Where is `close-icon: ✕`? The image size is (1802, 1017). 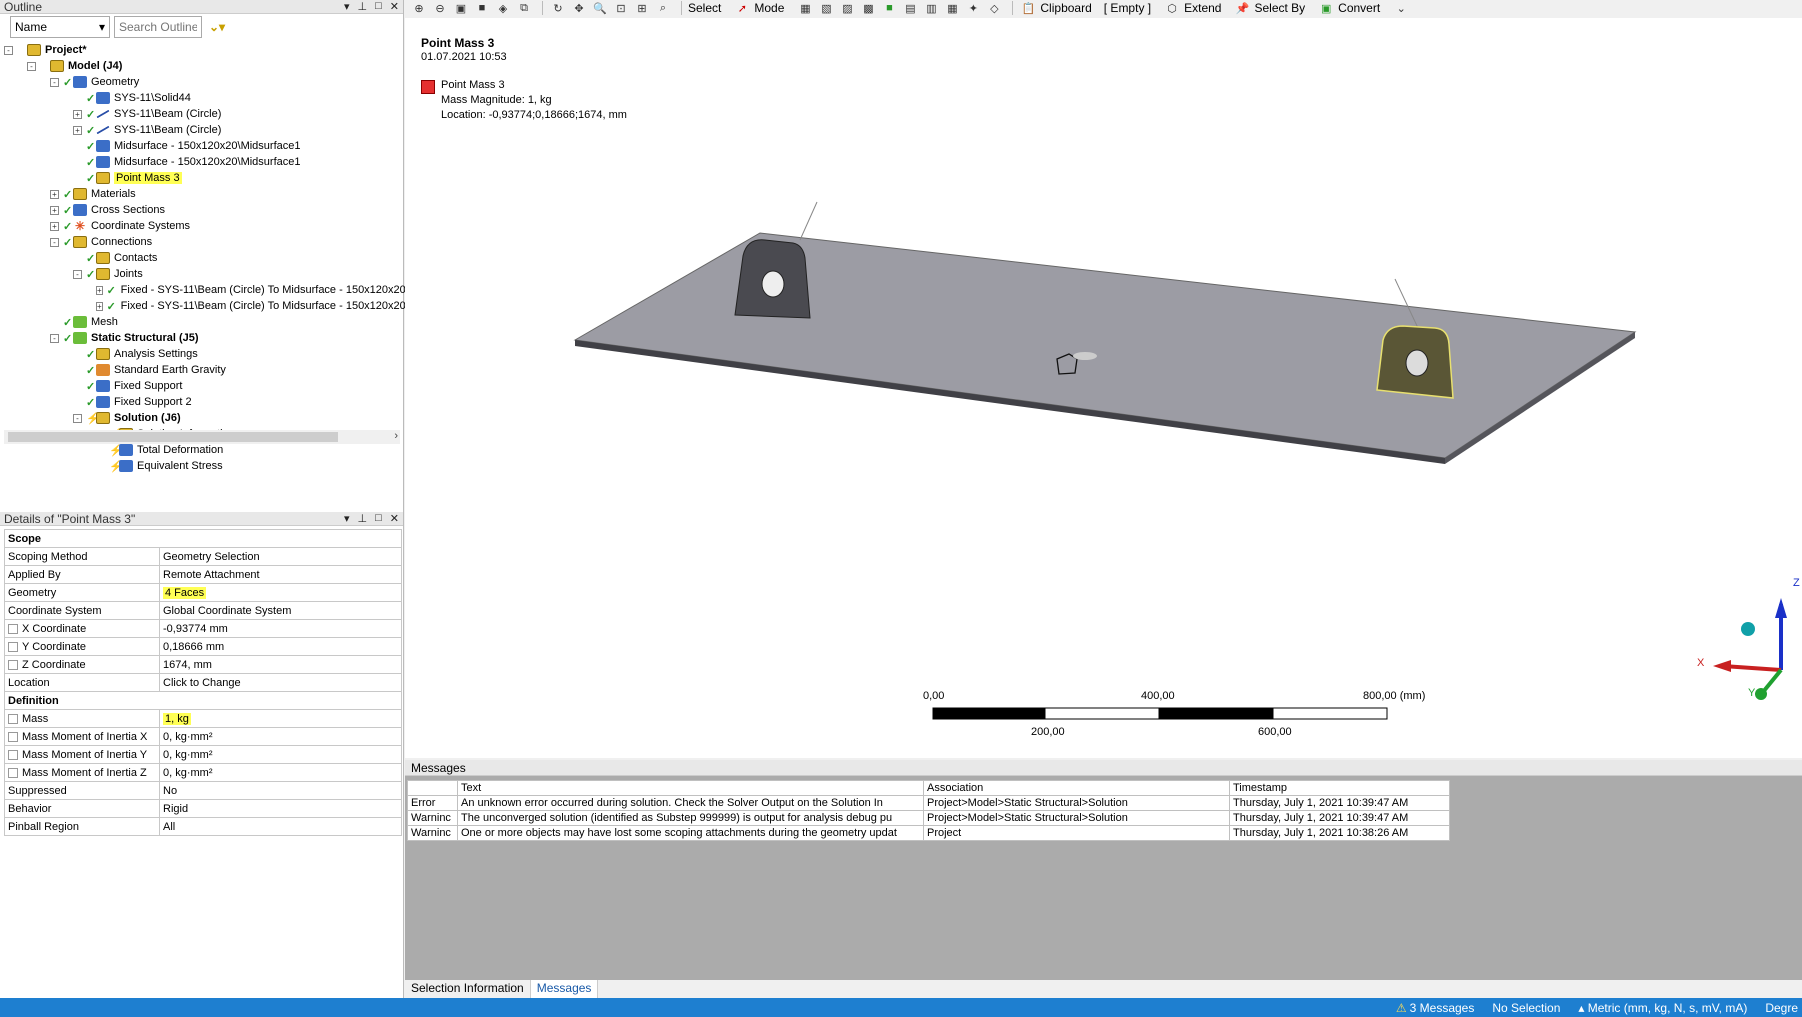 close-icon: ✕ is located at coordinates (394, 6).